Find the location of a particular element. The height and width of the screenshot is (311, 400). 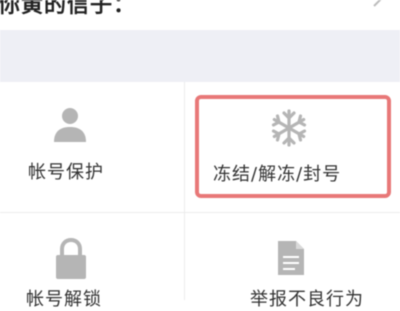

account-unlock-item: 帐号解锁 is located at coordinates (92, 261).